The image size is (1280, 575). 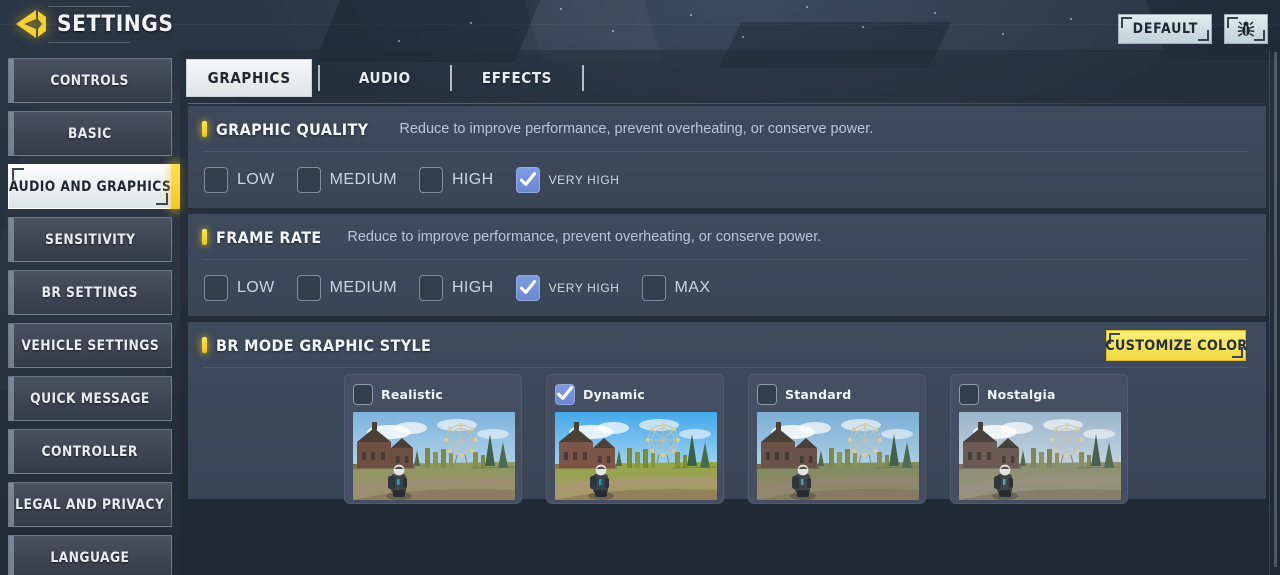 What do you see at coordinates (115, 24) in the screenshot?
I see `page-title: SETTINGS` at bounding box center [115, 24].